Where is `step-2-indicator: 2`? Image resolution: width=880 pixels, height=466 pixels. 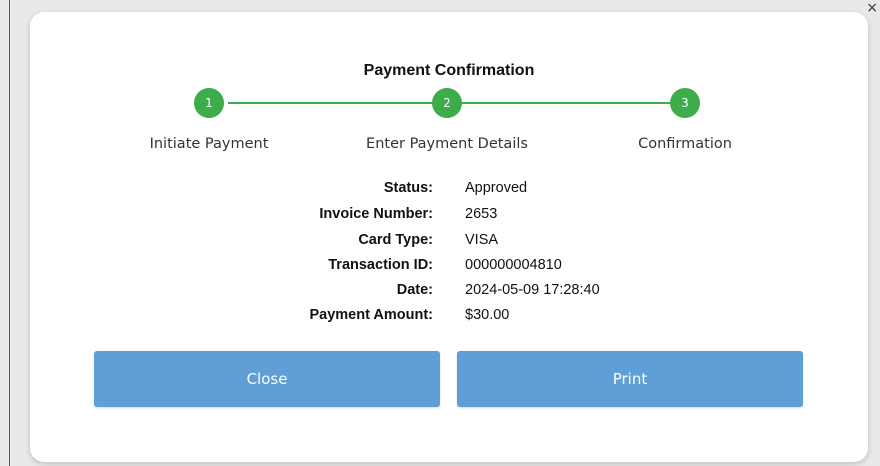
step-2-indicator: 2 is located at coordinates (447, 103).